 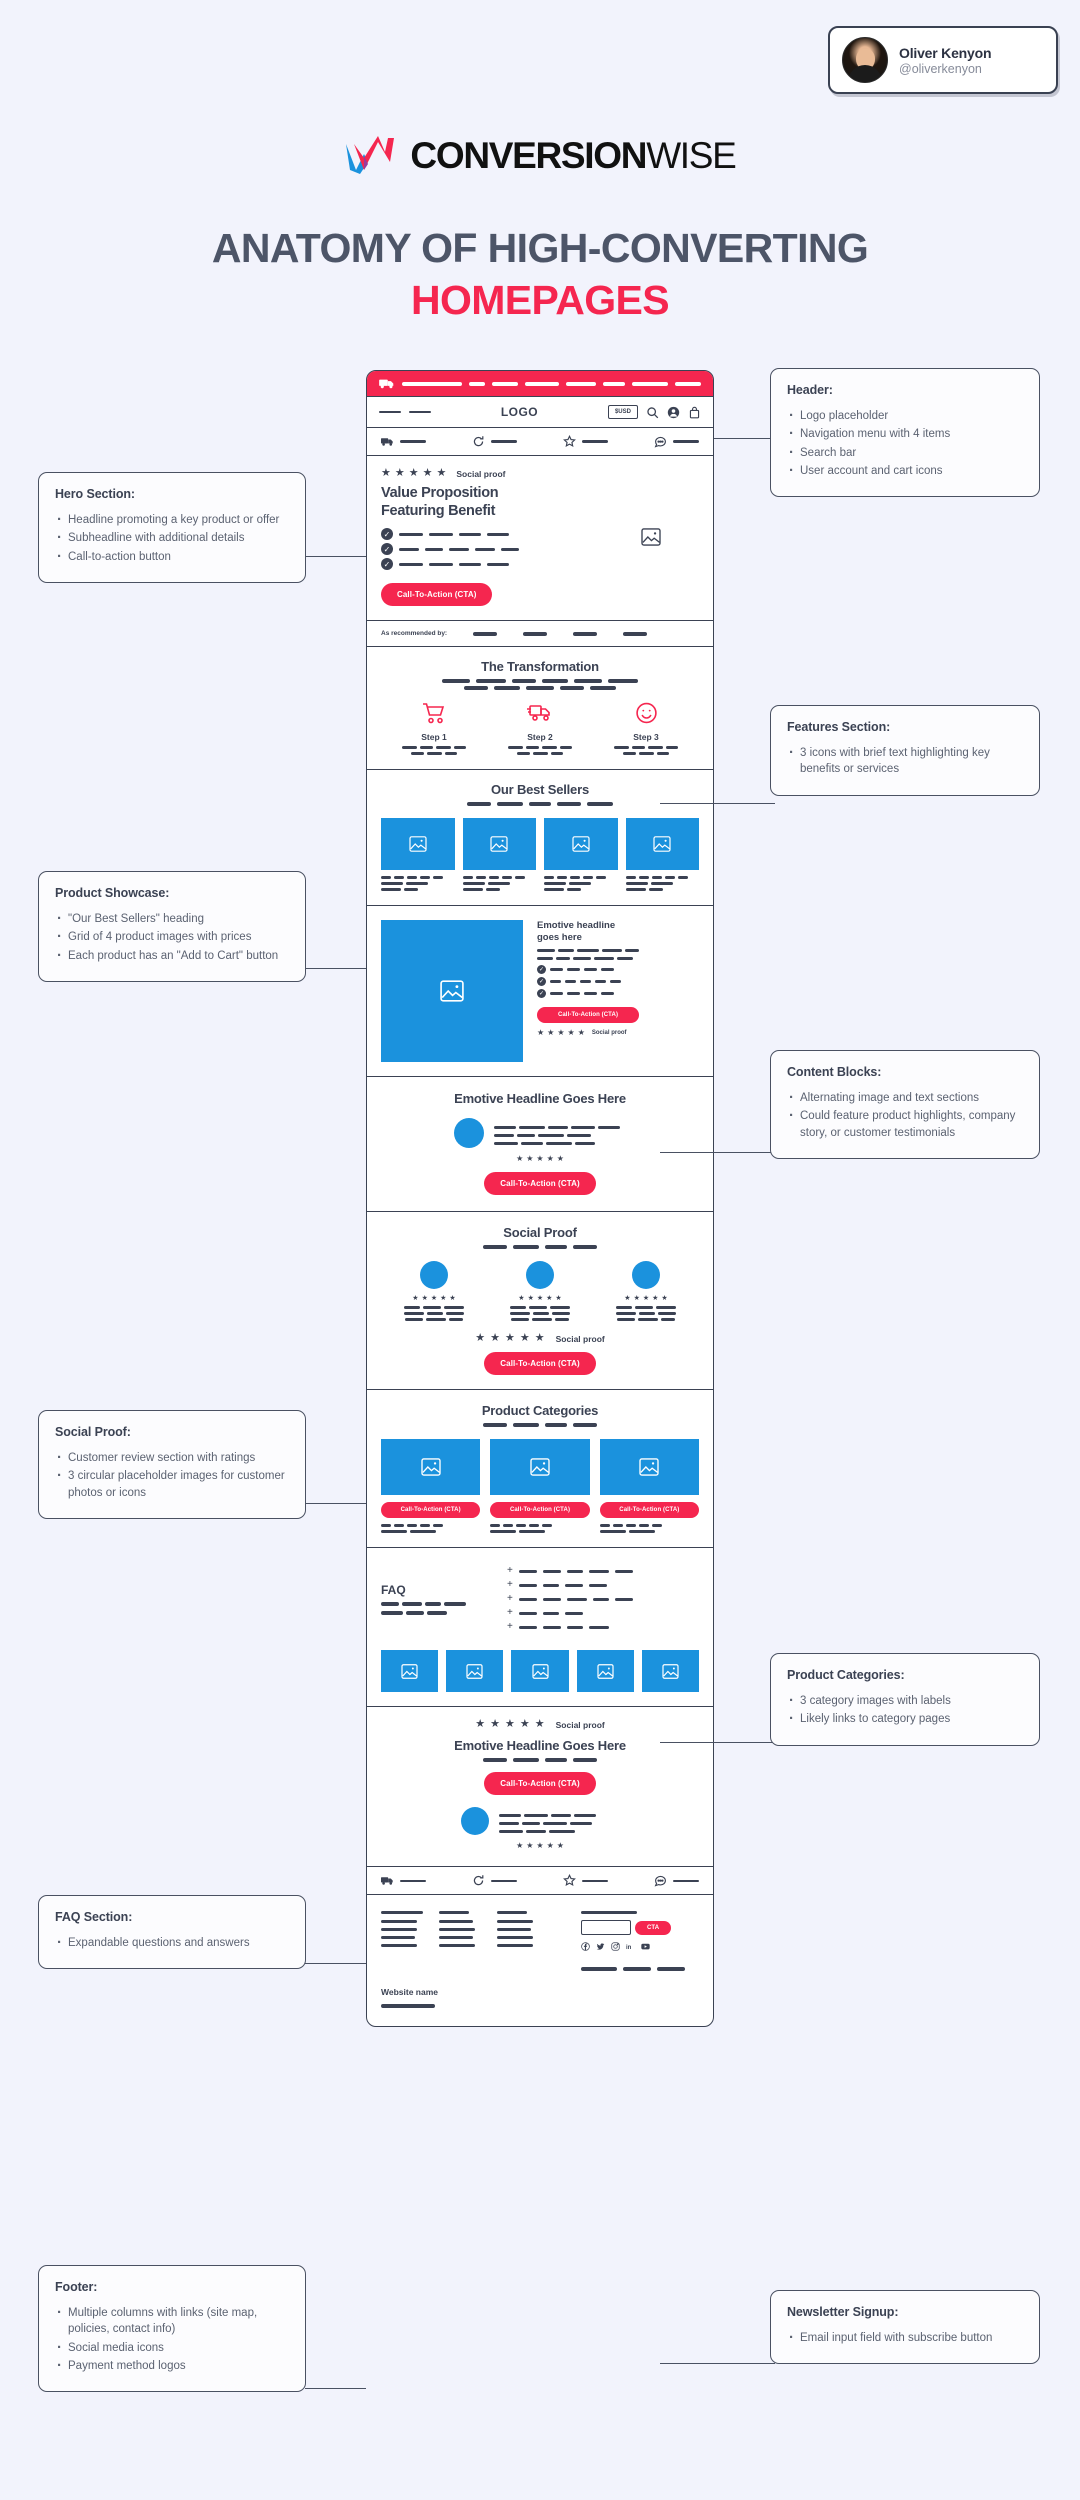 I want to click on connector-content-blocks, so click(x=717, y=1153).